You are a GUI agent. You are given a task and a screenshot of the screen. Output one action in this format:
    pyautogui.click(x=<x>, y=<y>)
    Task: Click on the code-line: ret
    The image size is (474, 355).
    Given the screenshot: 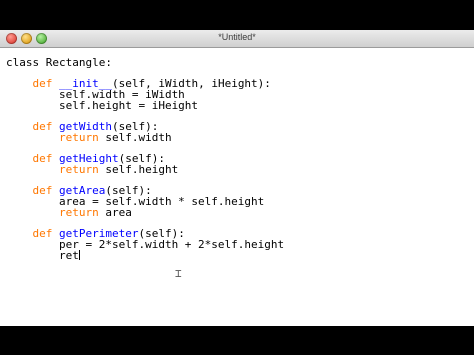 What is the action you would take?
    pyautogui.click(x=145, y=255)
    